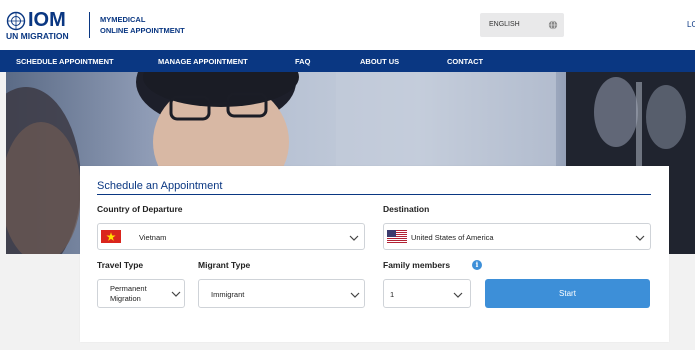  I want to click on iom-logo: IOM UN MIGRATION, so click(42, 25).